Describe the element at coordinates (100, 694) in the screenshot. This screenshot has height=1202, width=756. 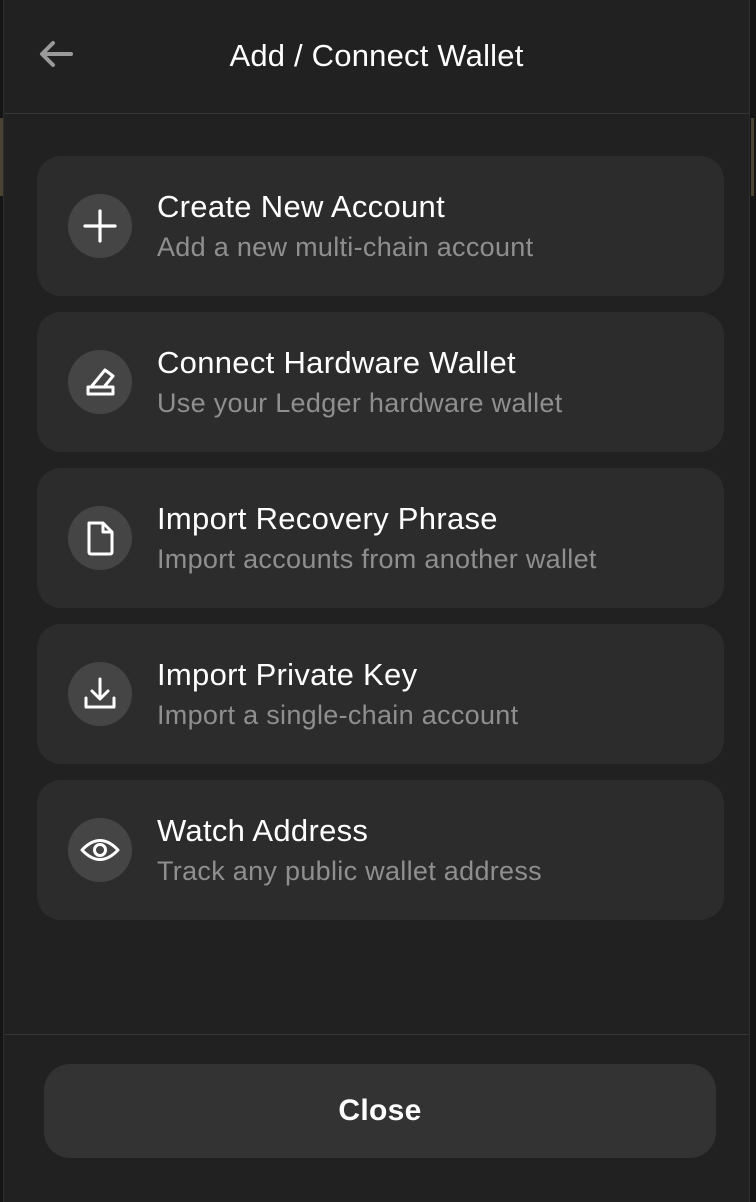
I see `download-icon` at that location.